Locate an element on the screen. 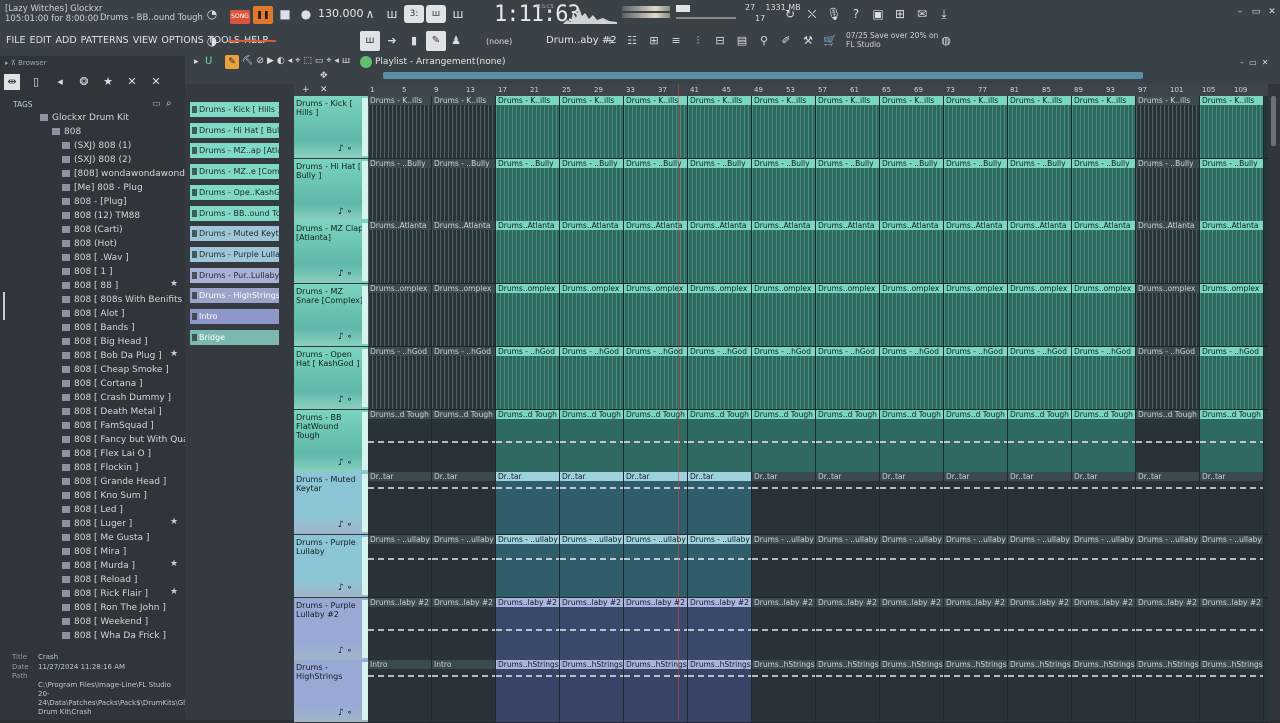 The image size is (1280, 723). countdown-button: 3: is located at coordinates (414, 14).